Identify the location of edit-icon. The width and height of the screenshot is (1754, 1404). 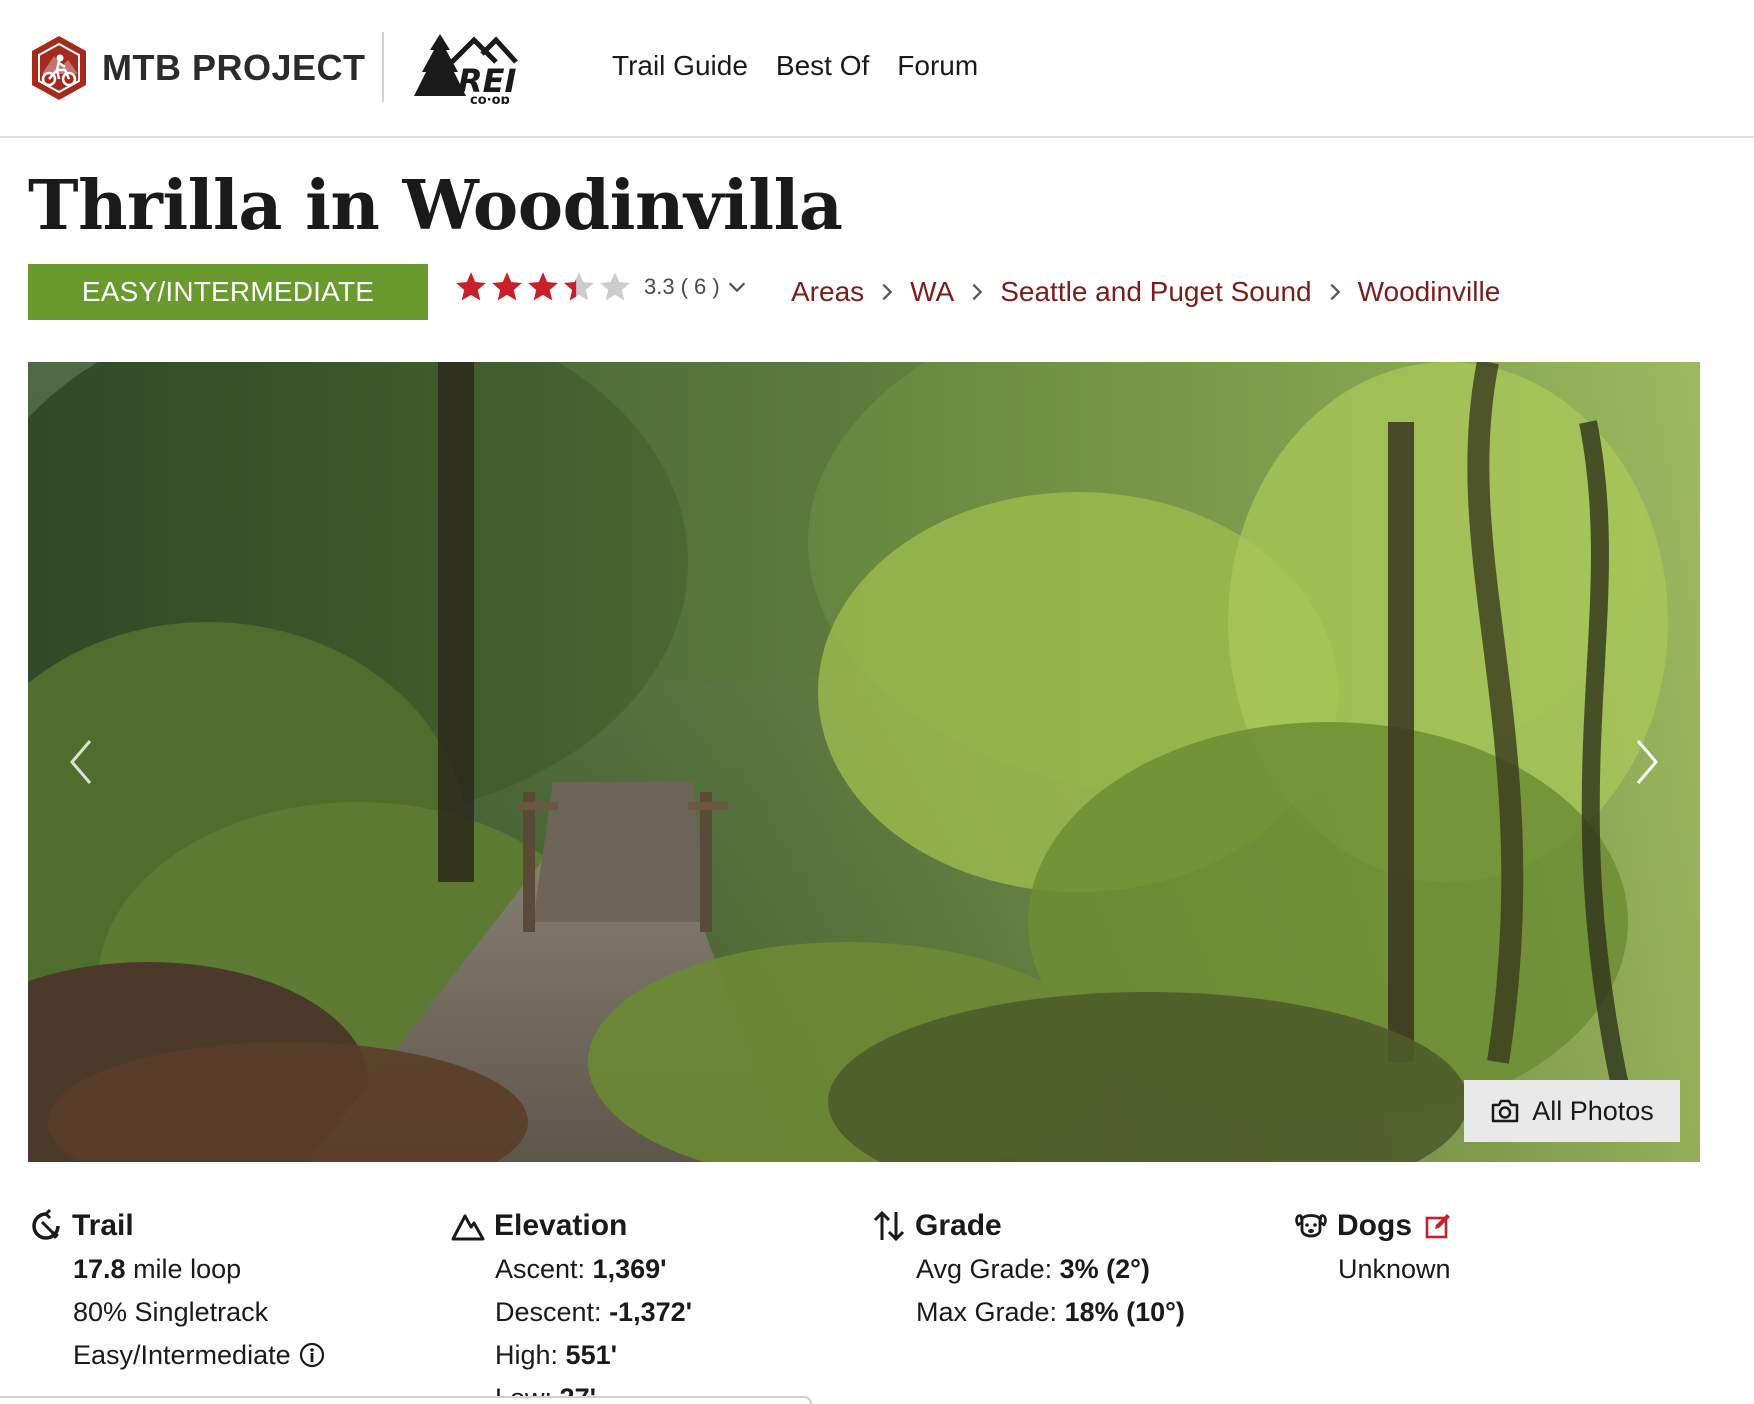
(1438, 1226).